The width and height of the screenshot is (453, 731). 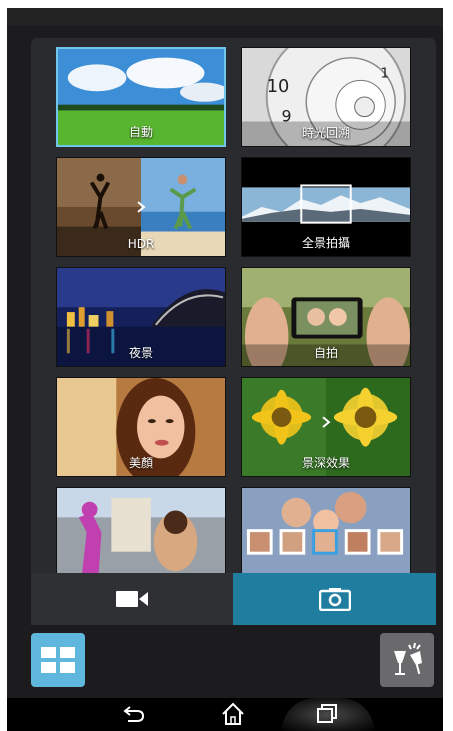 I want to click on video-camera-icon, so click(x=132, y=599).